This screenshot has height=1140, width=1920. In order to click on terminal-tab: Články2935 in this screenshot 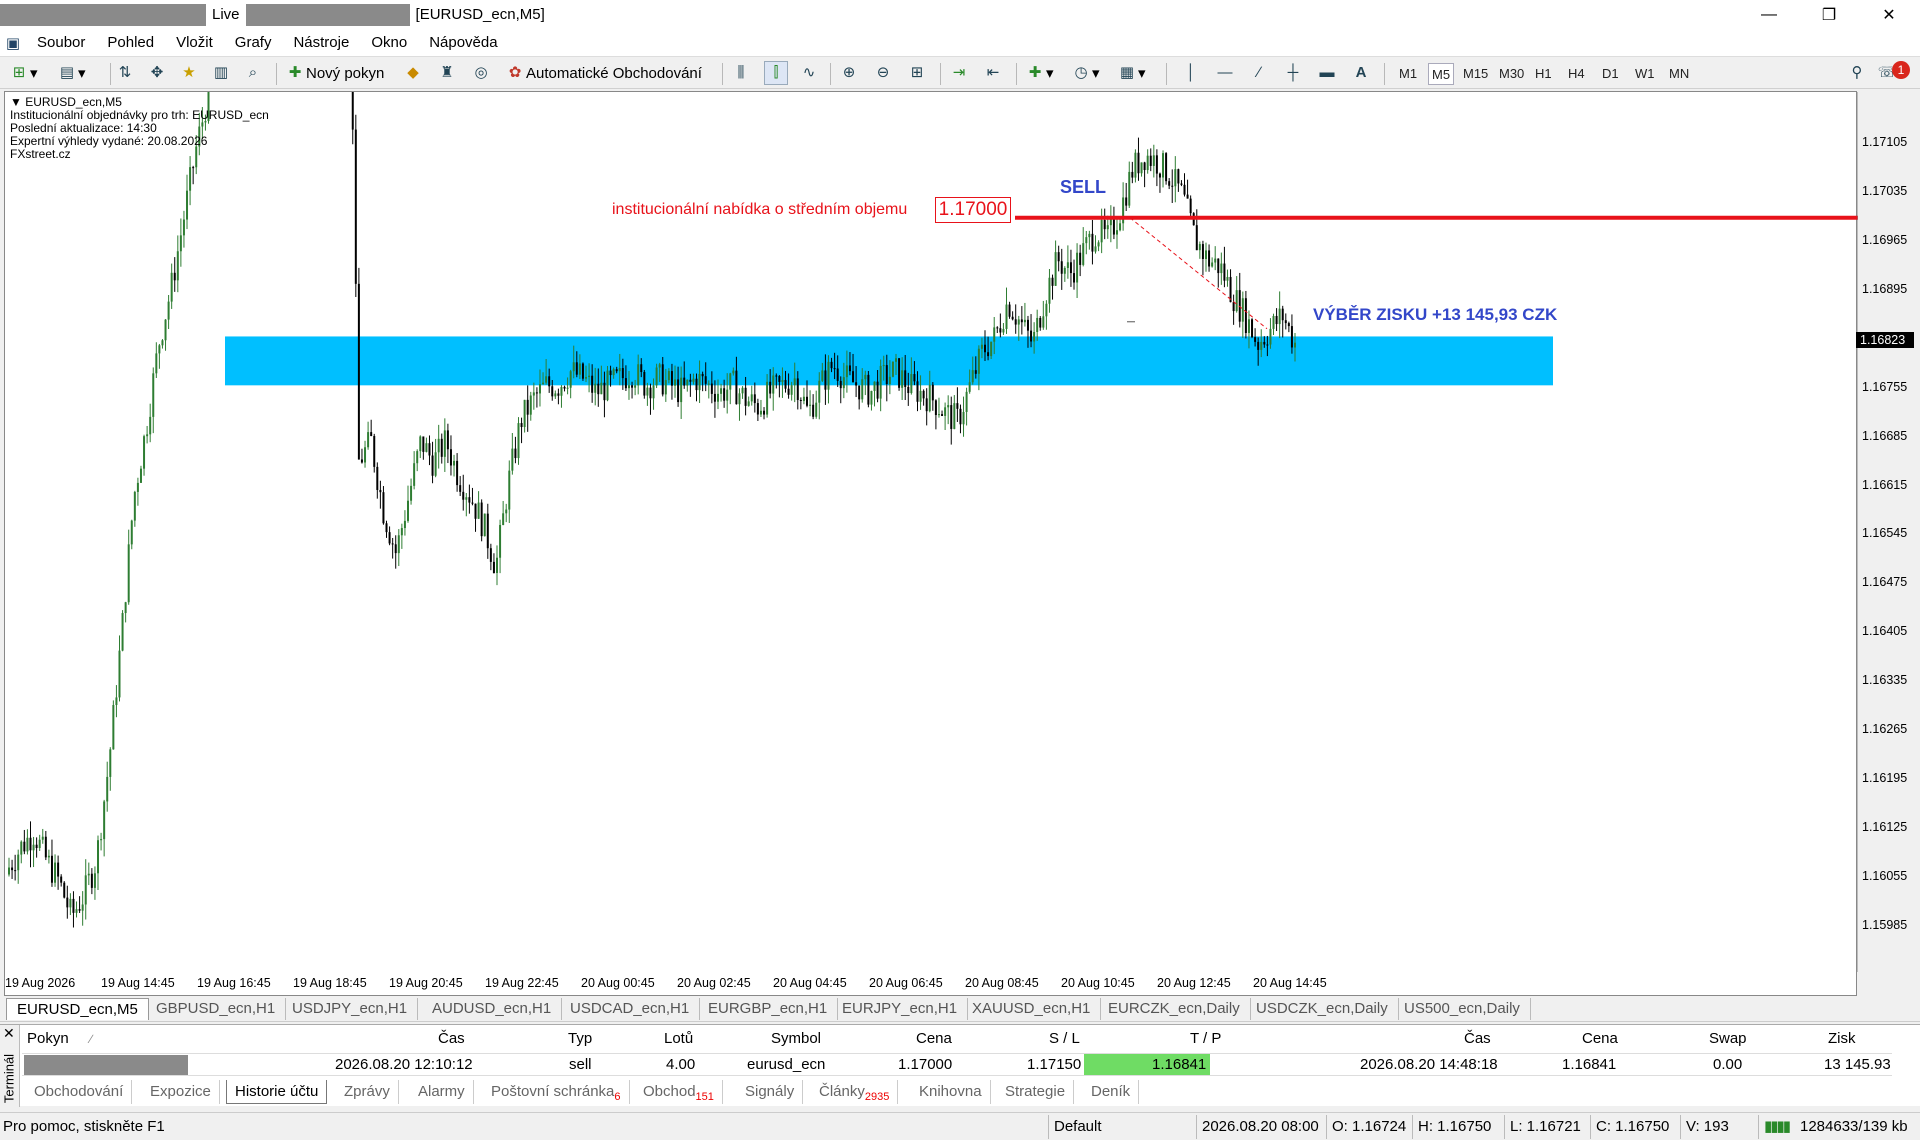, I will do `click(855, 1092)`.